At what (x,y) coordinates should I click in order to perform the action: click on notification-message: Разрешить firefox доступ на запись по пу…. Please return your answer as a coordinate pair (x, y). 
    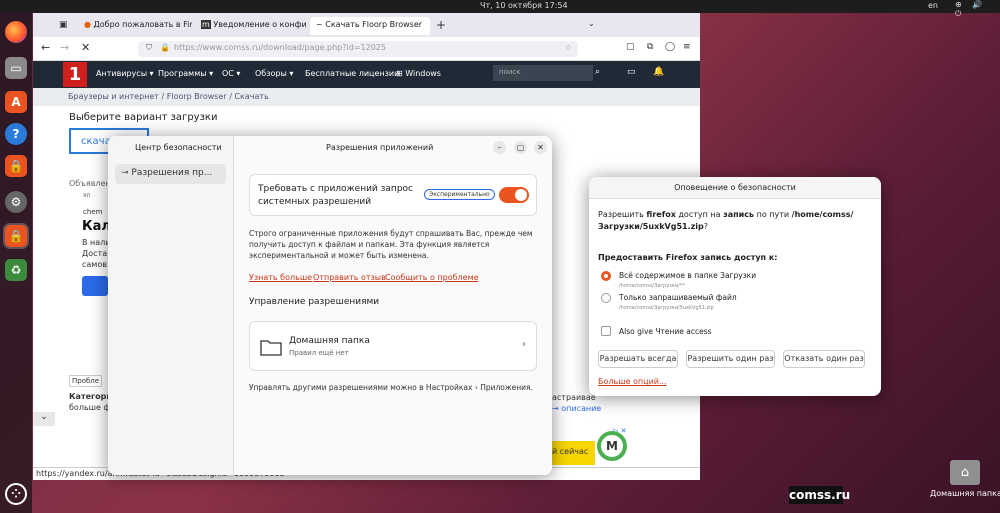
    Looking at the image, I should click on (726, 220).